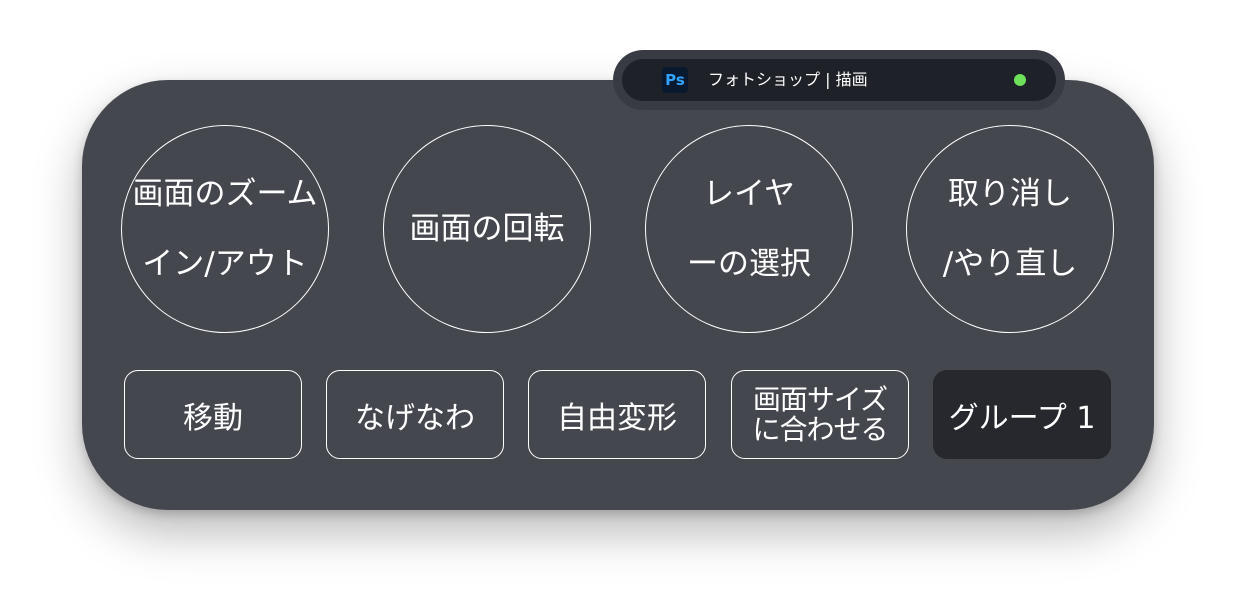 This screenshot has width=1236, height=594. What do you see at coordinates (415, 418) in the screenshot?
I see `lasso-tool-label: なげなわ` at bounding box center [415, 418].